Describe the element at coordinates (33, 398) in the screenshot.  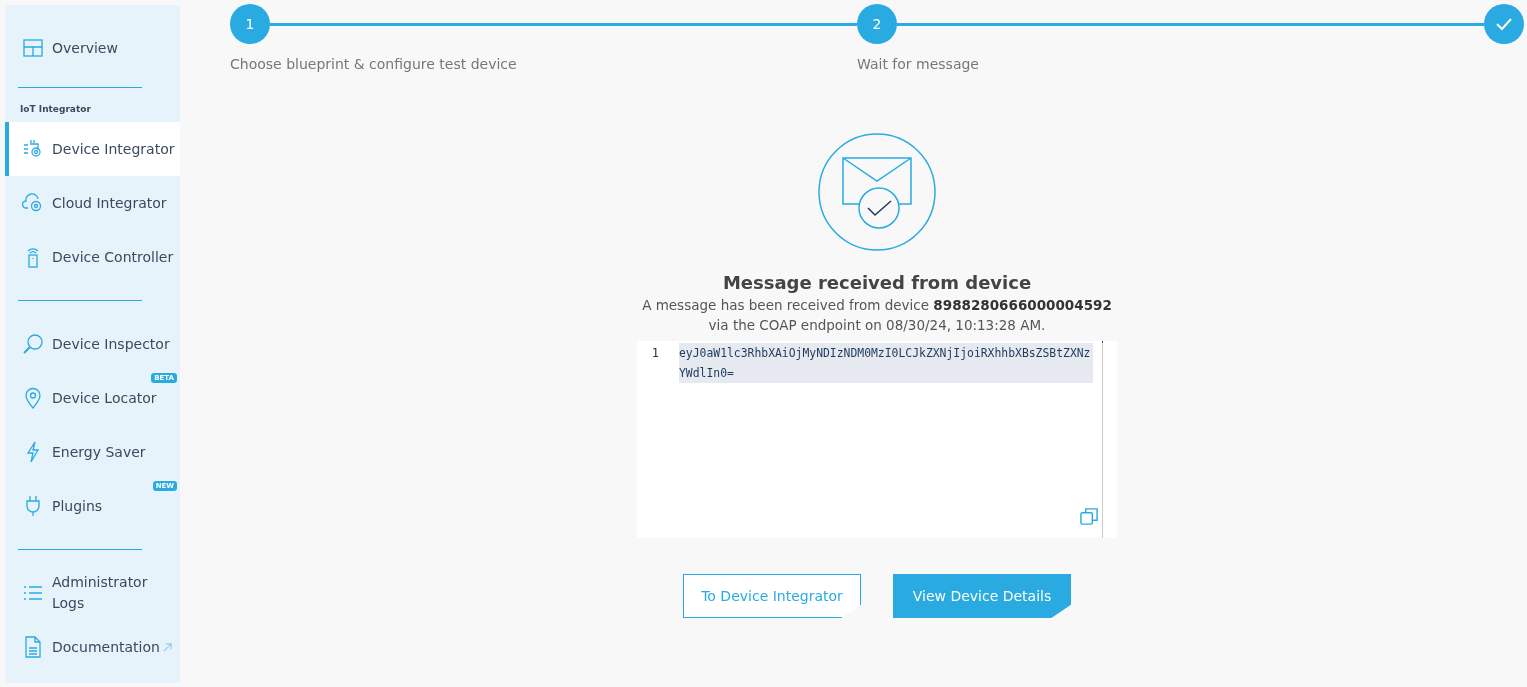
I see `pin-icon` at that location.